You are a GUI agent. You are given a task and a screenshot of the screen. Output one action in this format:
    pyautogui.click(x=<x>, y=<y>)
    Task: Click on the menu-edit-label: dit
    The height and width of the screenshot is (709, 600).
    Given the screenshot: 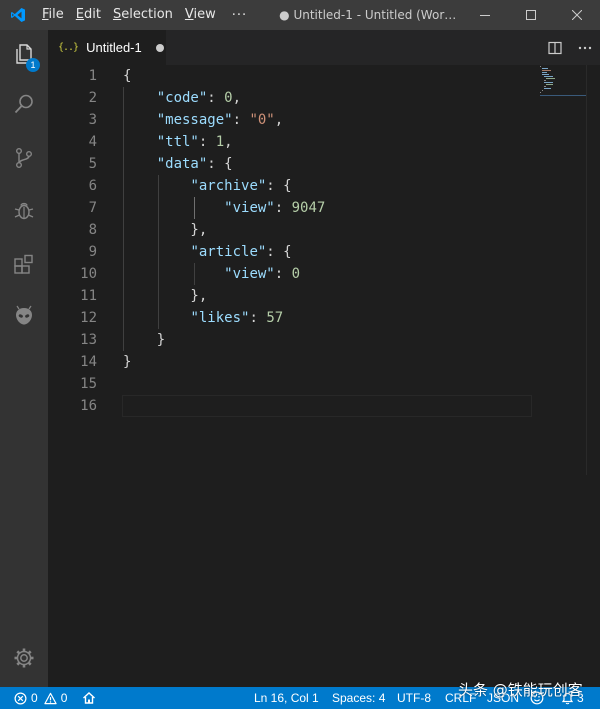 What is the action you would take?
    pyautogui.click(x=92, y=14)
    